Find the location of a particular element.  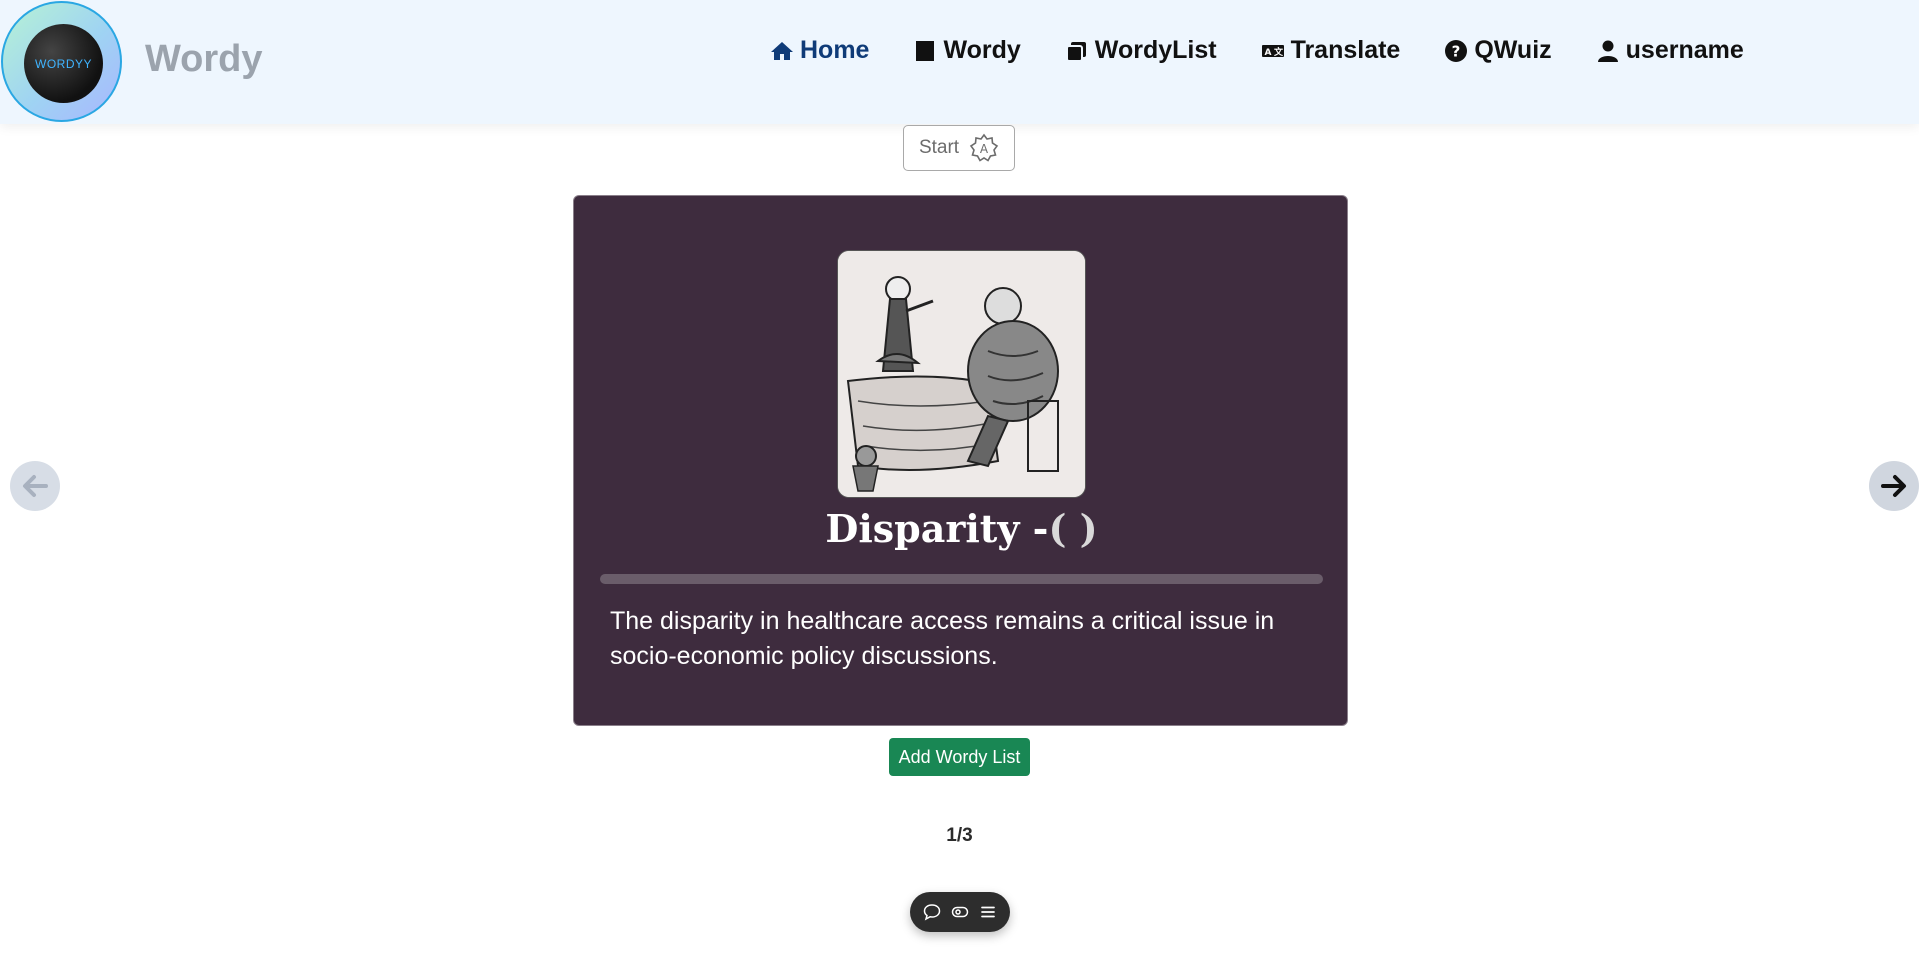

word-paren: ( ) is located at coordinates (1073, 528).